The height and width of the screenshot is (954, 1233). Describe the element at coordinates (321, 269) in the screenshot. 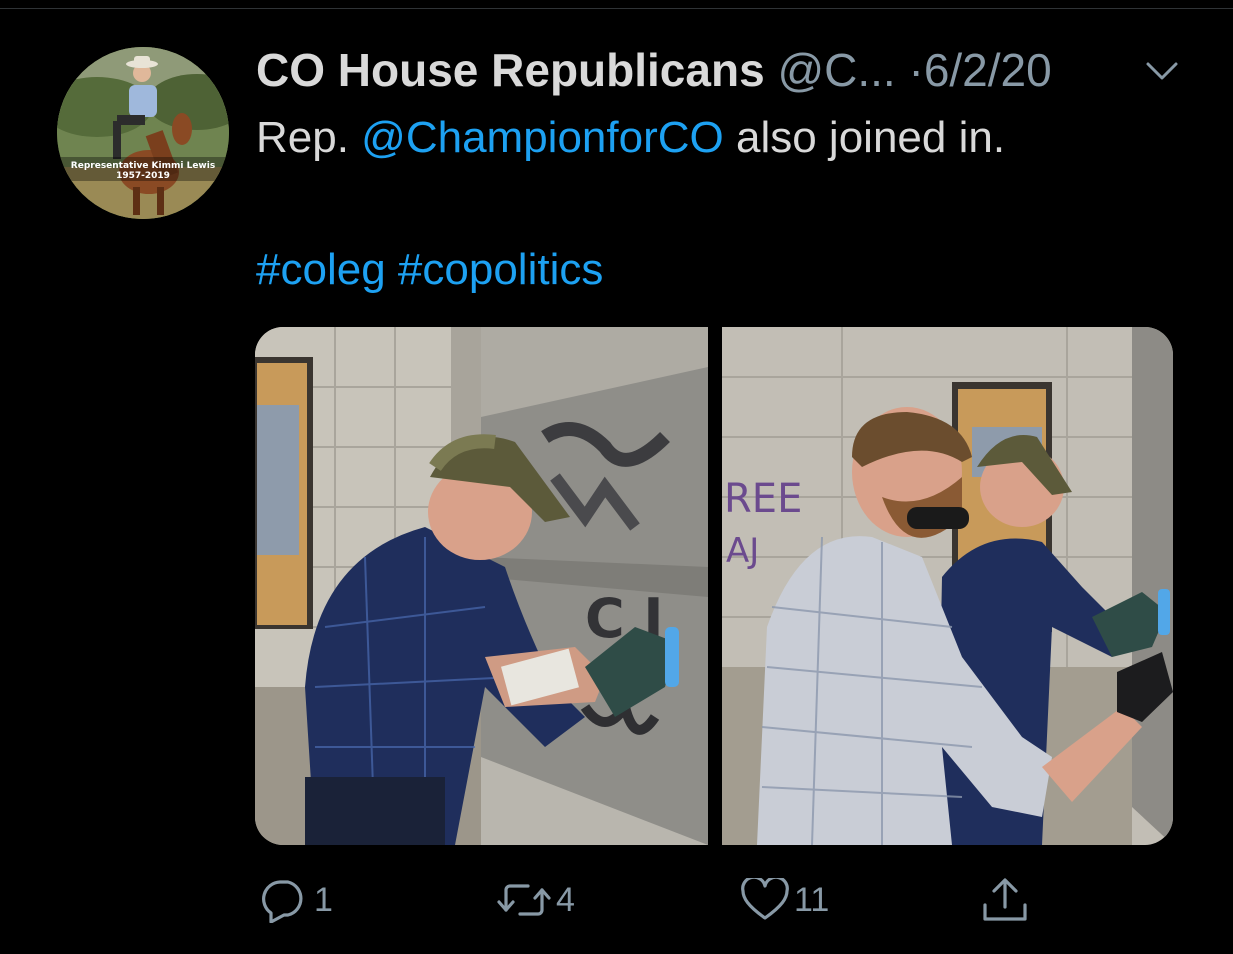

I see `hashtag-link: #coleg` at that location.